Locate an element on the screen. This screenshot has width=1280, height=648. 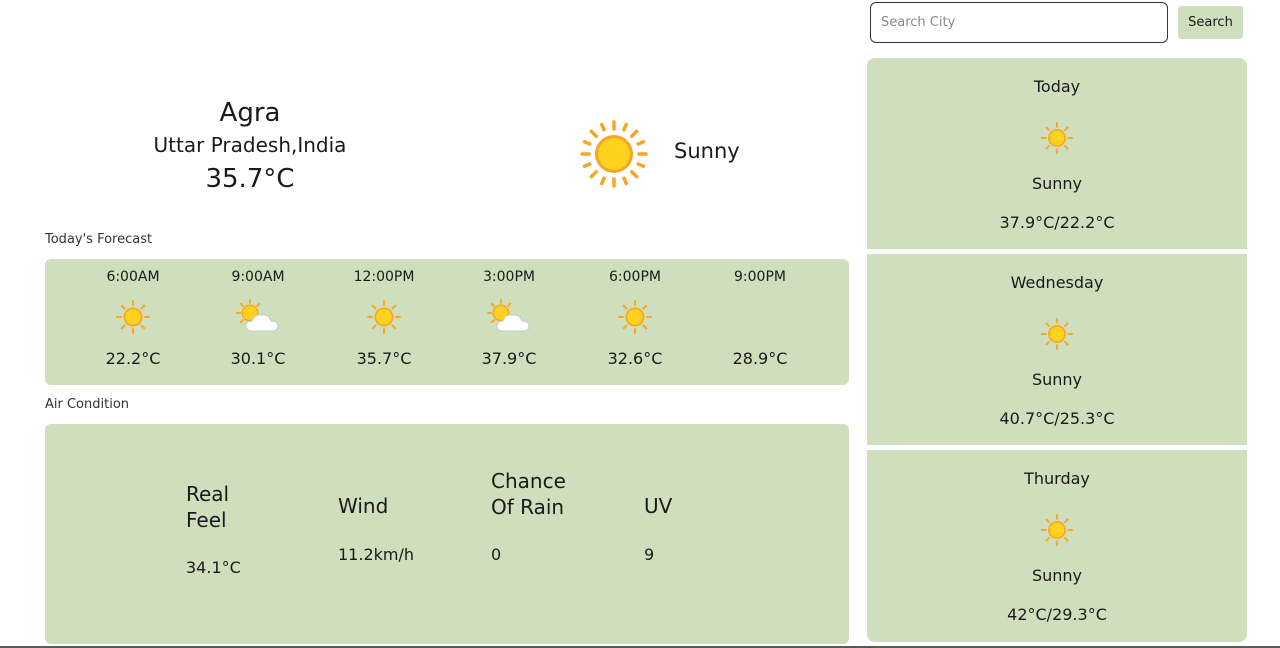
air-stat-label: Chance Of Rain is located at coordinates (528, 494).